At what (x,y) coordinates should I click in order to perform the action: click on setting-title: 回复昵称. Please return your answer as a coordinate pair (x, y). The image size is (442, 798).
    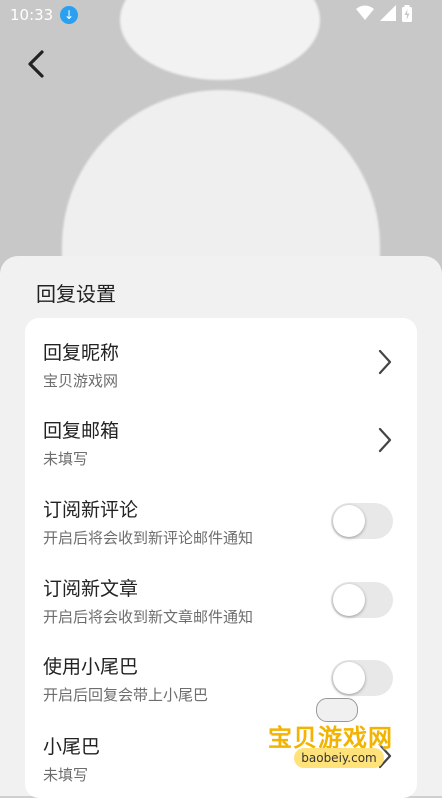
    Looking at the image, I should click on (81, 353).